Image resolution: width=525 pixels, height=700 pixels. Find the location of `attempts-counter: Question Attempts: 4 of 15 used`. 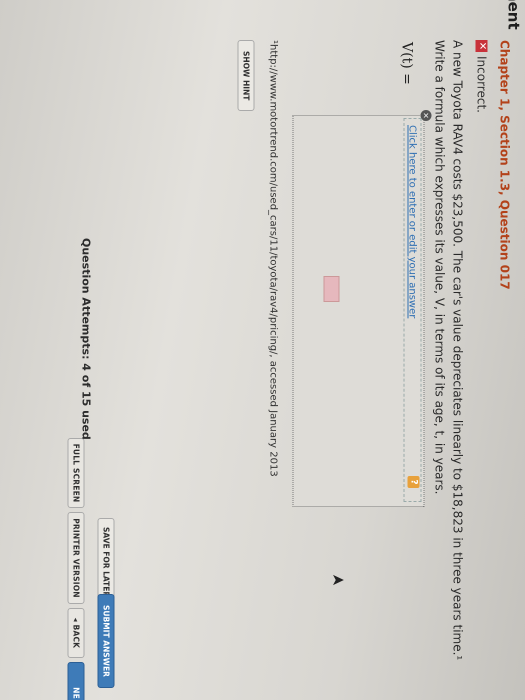

attempts-counter: Question Attempts: 4 of 15 used is located at coordinates (86, 339).